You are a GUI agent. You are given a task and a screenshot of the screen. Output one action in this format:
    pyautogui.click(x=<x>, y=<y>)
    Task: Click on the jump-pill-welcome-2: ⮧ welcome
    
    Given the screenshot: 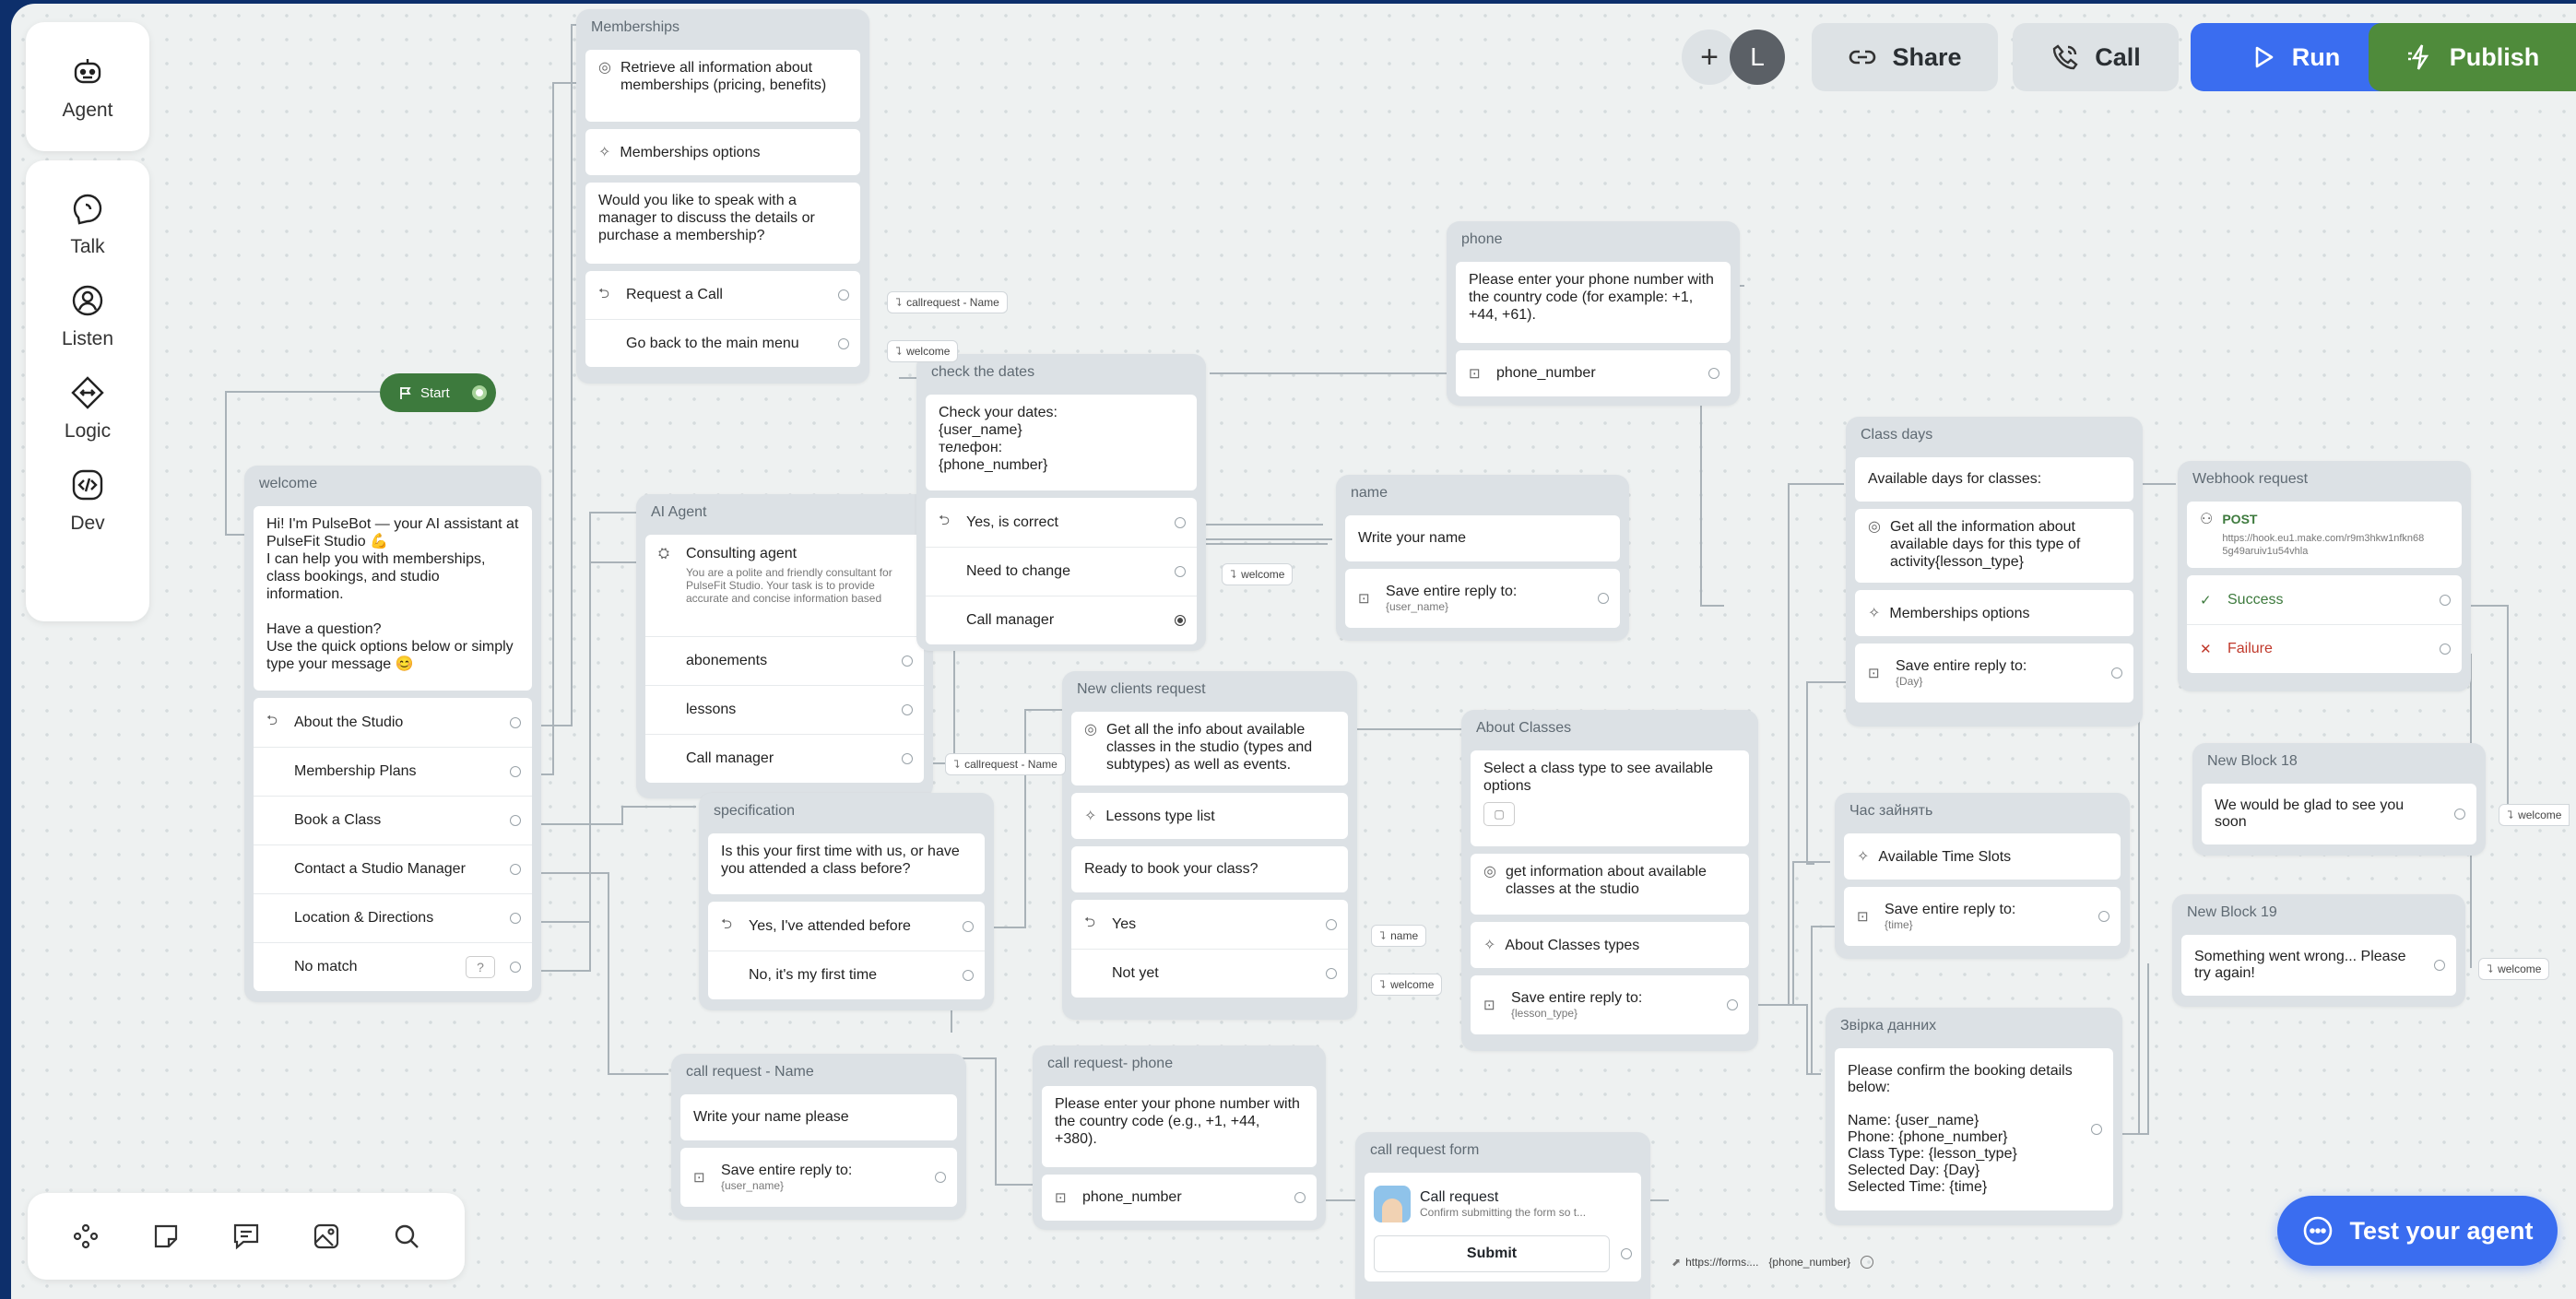 What is the action you would take?
    pyautogui.click(x=1258, y=574)
    